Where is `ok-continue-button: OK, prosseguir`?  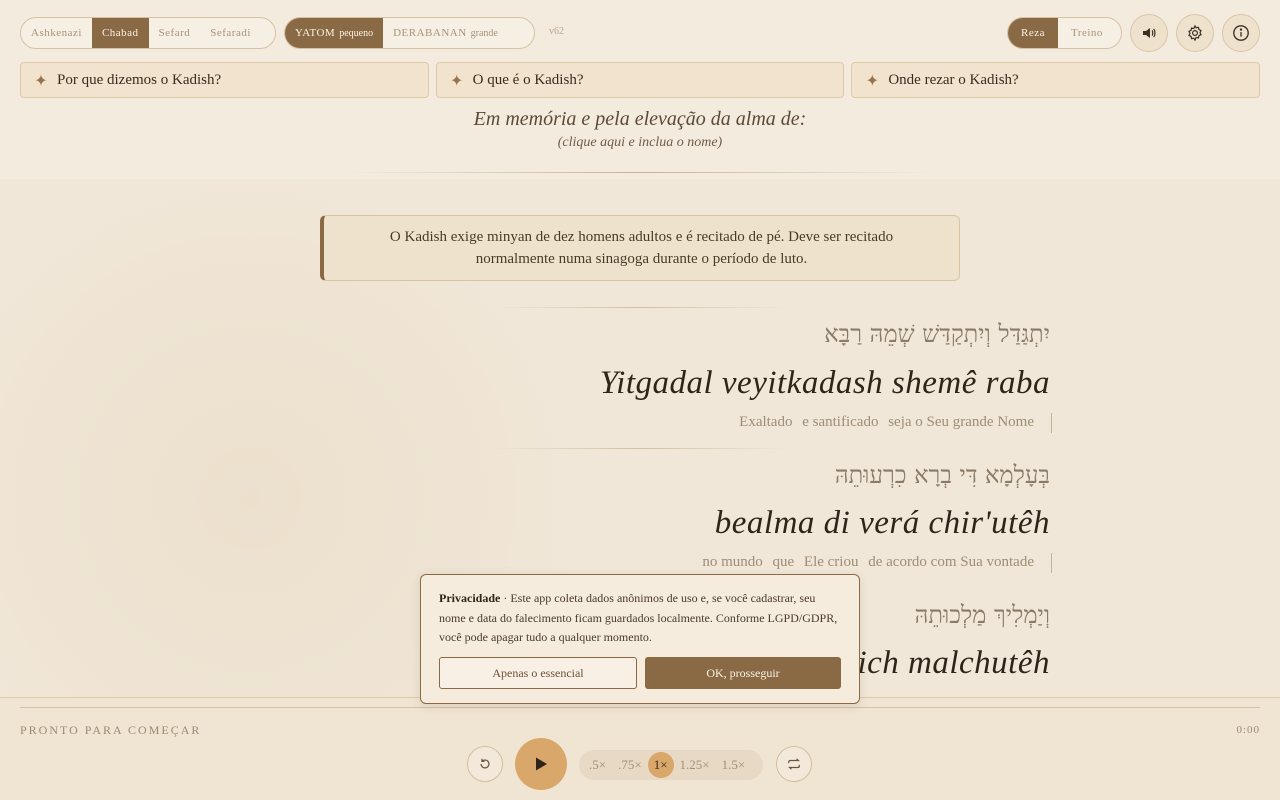 ok-continue-button: OK, prosseguir is located at coordinates (743, 673).